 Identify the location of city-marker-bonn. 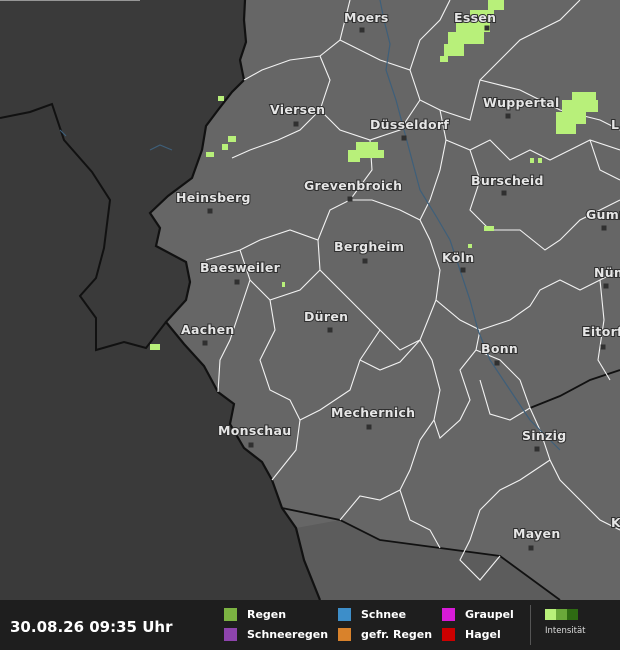
(497, 363).